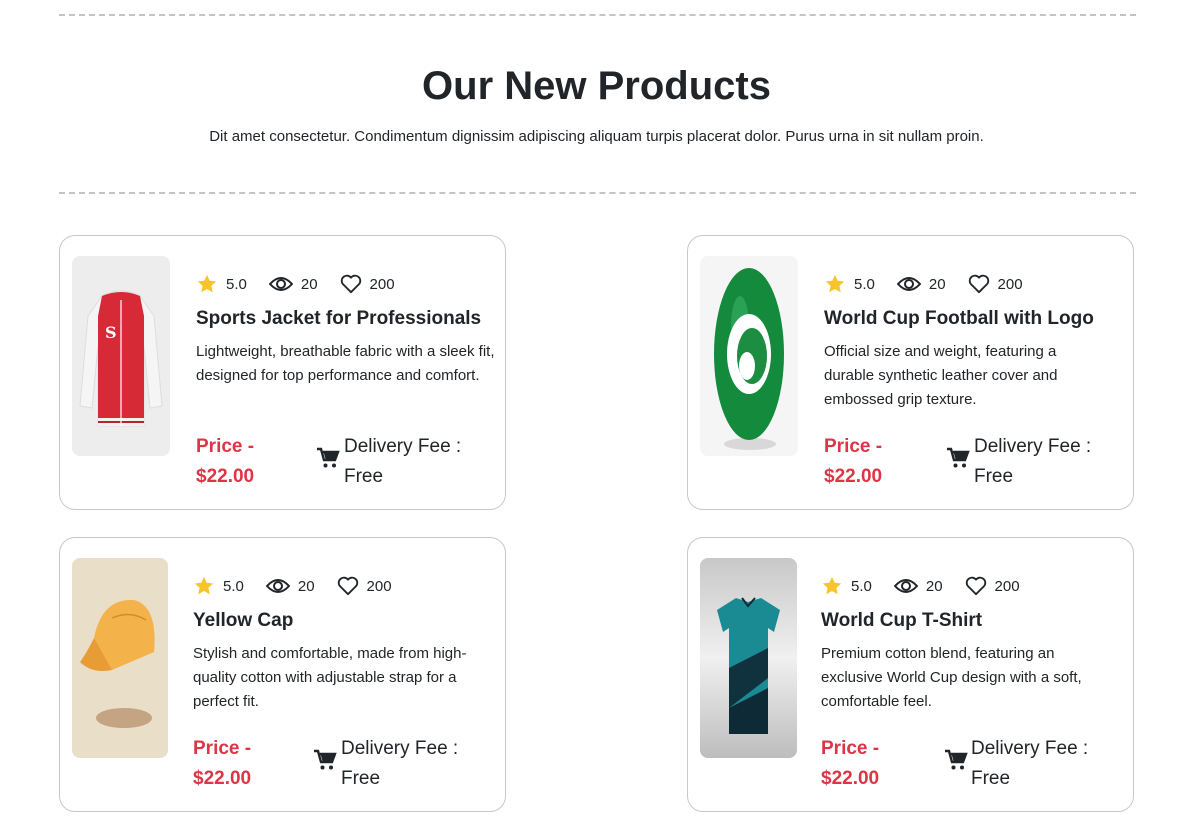 This screenshot has height=829, width=1193. What do you see at coordinates (121, 356) in the screenshot?
I see `product-image-jacket: S` at bounding box center [121, 356].